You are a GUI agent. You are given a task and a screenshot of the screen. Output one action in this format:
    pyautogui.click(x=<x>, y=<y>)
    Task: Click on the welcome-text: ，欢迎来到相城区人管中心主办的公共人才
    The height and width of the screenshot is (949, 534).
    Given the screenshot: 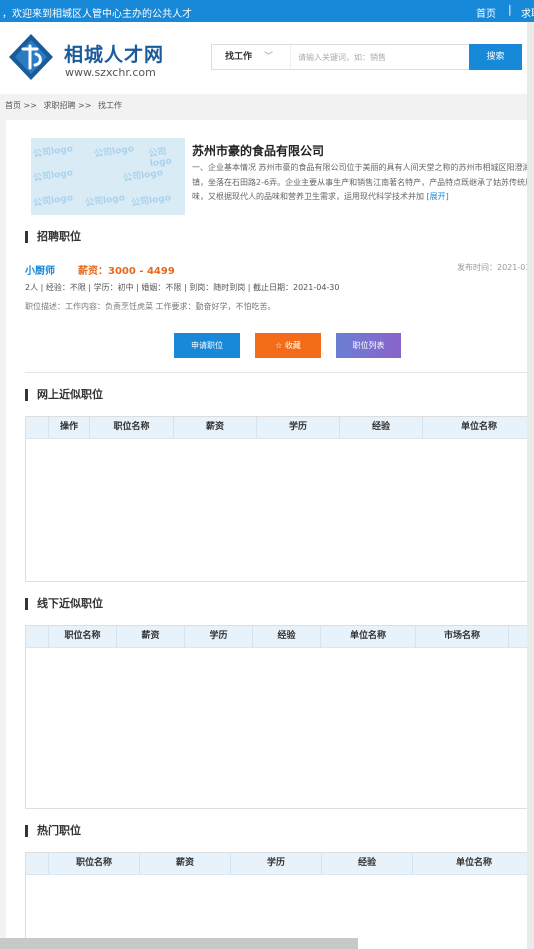 What is the action you would take?
    pyautogui.click(x=97, y=14)
    